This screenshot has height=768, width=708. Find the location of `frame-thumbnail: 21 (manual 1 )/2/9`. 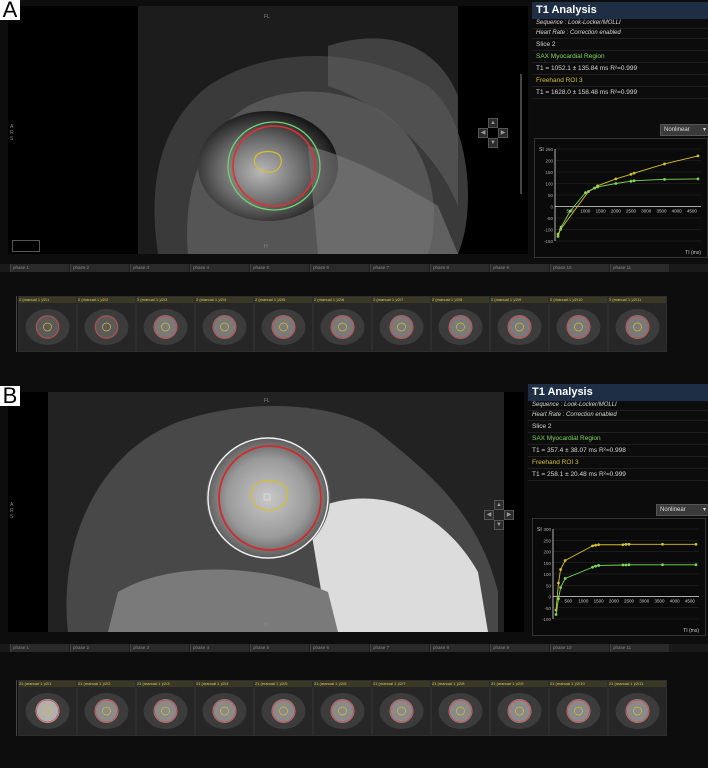

frame-thumbnail: 21 (manual 1 )/2/9 is located at coordinates (519, 708).